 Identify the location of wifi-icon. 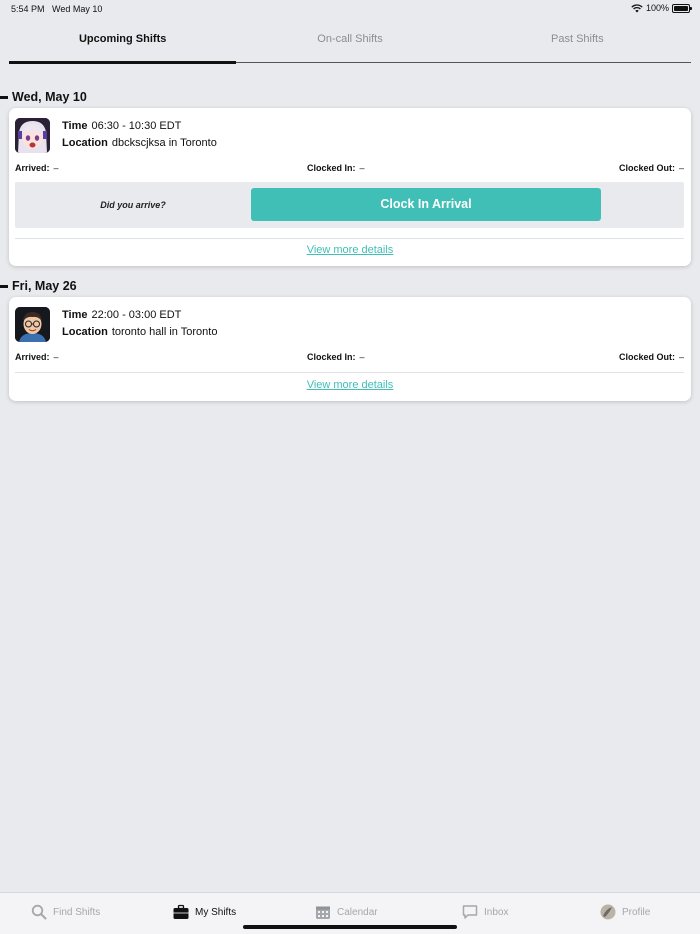
(637, 7).